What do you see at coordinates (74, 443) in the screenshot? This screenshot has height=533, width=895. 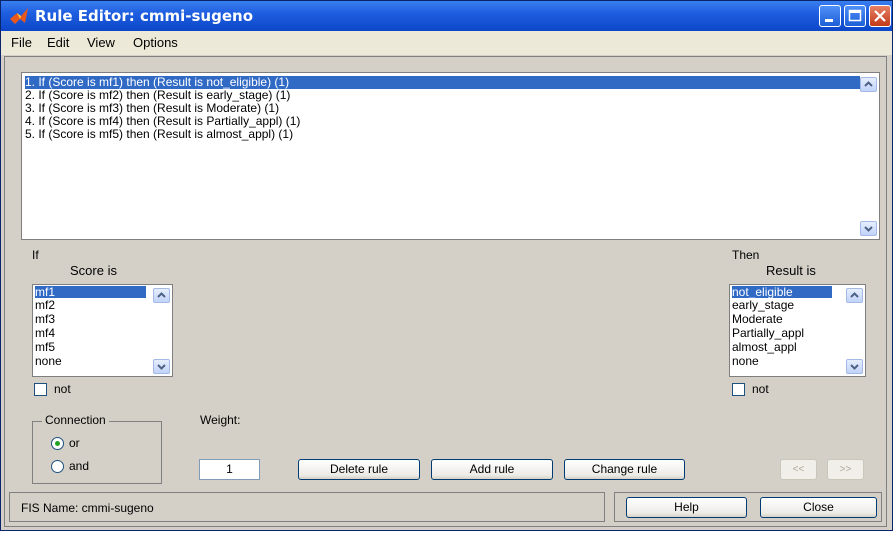 I see `or-label: or` at bounding box center [74, 443].